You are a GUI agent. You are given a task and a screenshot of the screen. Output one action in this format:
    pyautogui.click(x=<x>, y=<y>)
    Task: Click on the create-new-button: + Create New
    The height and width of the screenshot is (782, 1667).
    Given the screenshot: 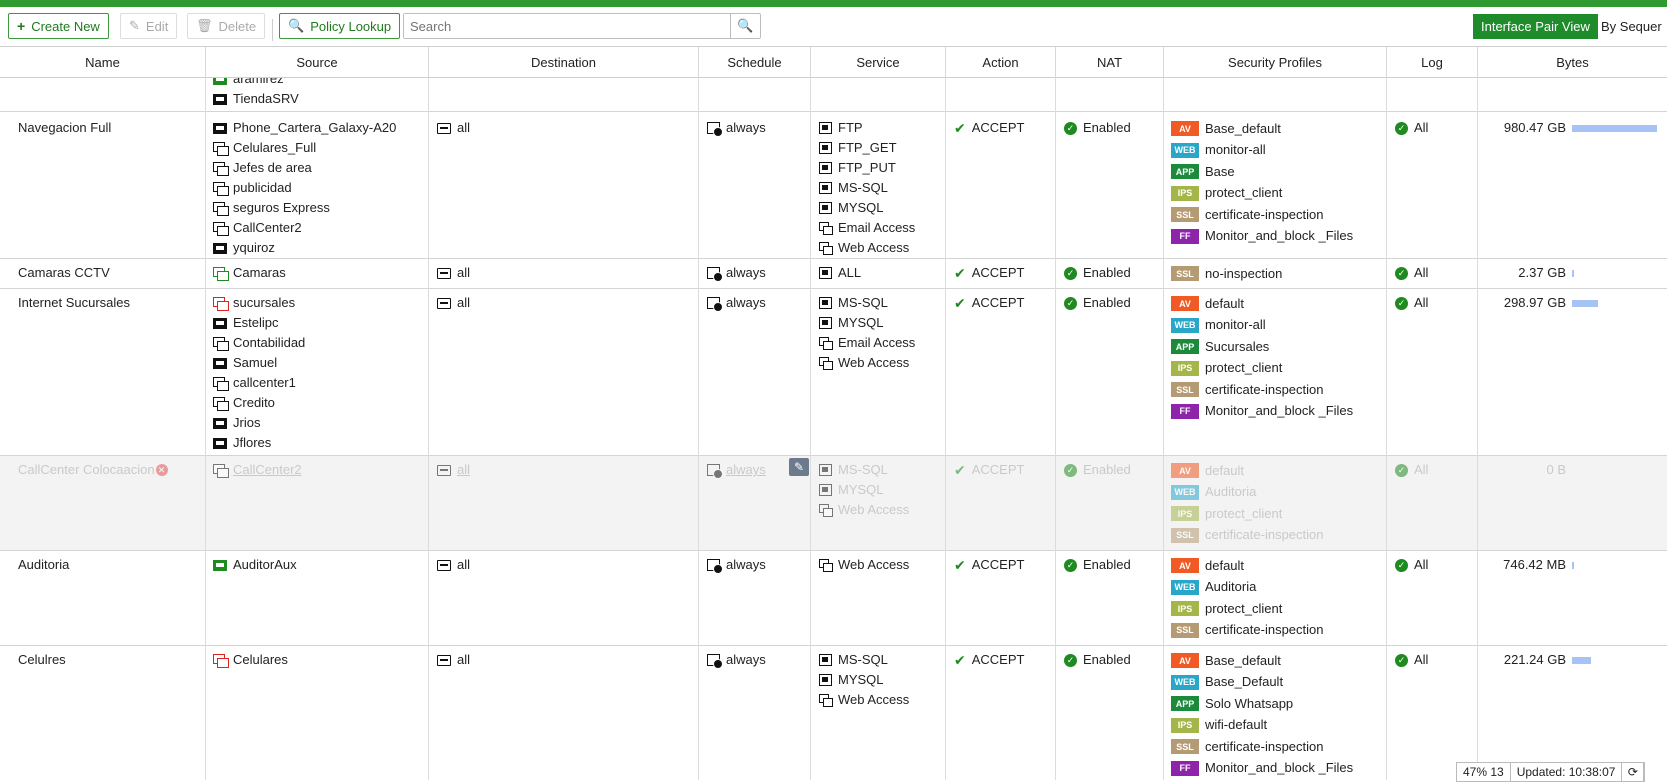 What is the action you would take?
    pyautogui.click(x=58, y=26)
    